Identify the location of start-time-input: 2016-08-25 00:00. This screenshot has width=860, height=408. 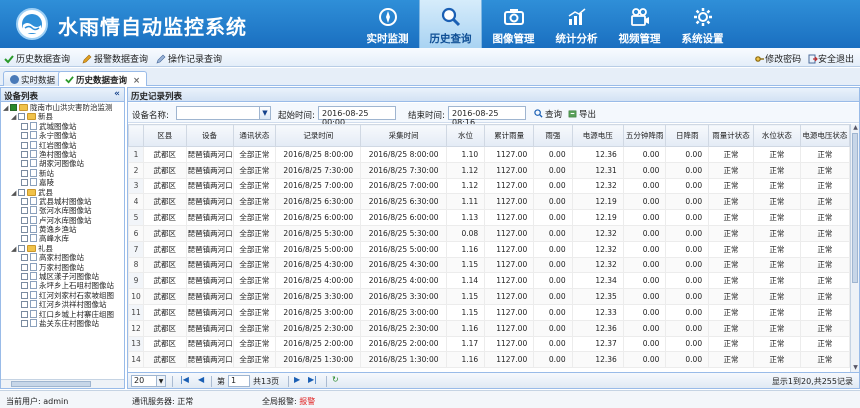
(357, 116).